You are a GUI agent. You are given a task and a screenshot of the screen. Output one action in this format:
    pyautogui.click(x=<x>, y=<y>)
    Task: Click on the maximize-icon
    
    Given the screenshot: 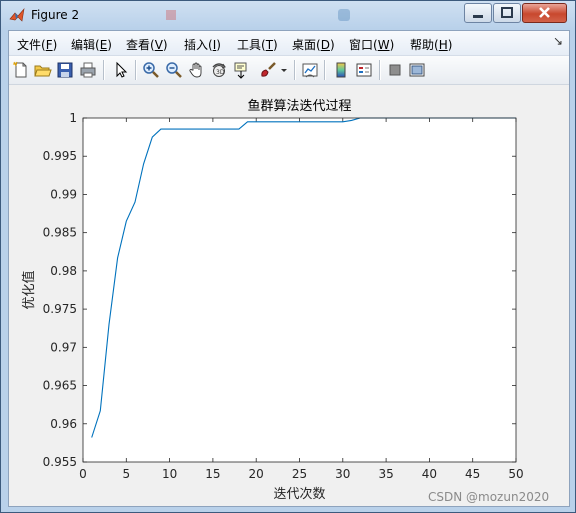 What is the action you would take?
    pyautogui.click(x=507, y=12)
    